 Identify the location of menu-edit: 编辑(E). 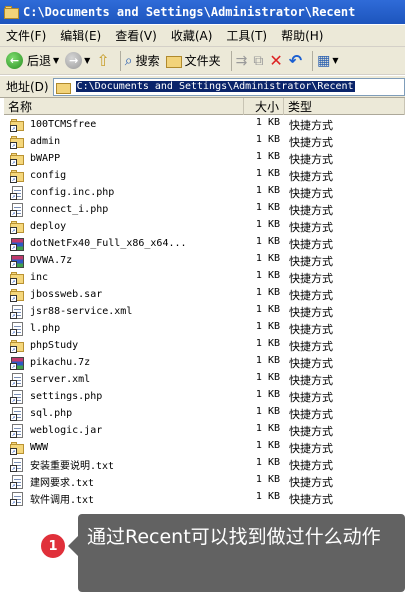
(80, 35).